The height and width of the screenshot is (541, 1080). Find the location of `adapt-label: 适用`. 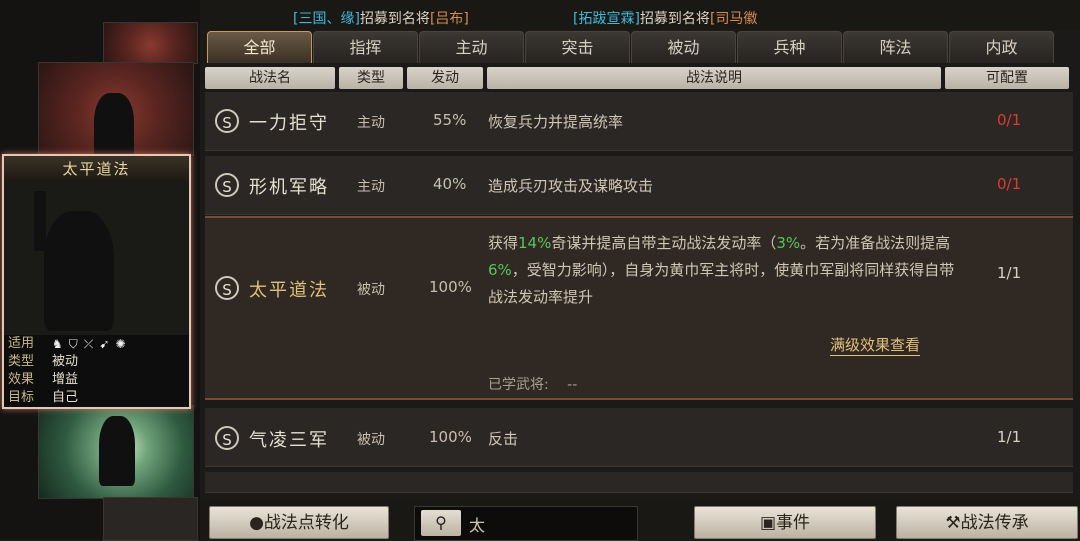

adapt-label: 适用 is located at coordinates (21, 343).